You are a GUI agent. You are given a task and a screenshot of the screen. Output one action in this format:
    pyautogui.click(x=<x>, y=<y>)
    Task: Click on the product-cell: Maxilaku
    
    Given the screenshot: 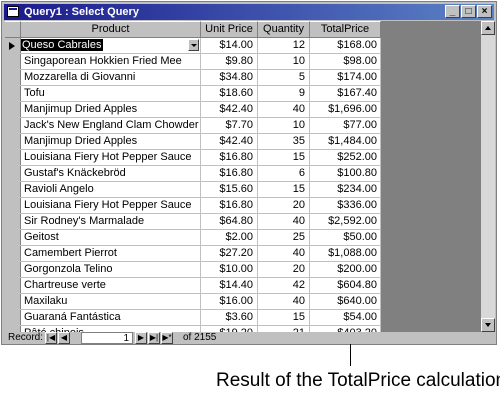 What is the action you would take?
    pyautogui.click(x=111, y=301)
    